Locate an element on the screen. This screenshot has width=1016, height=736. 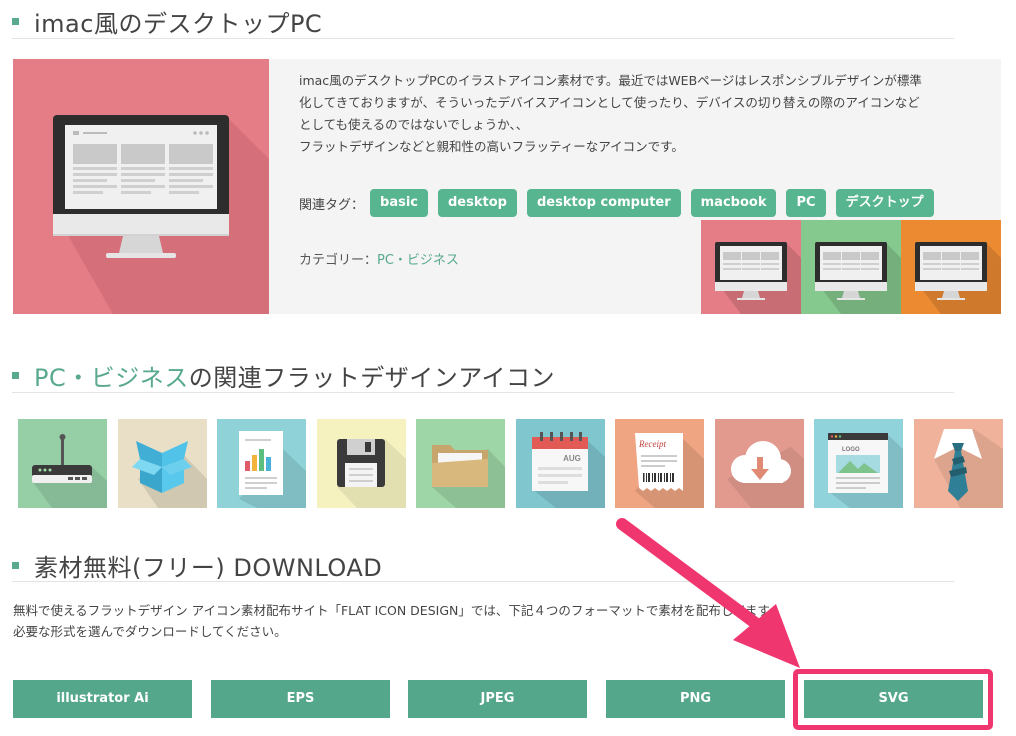
related-icon-box is located at coordinates (162, 463).